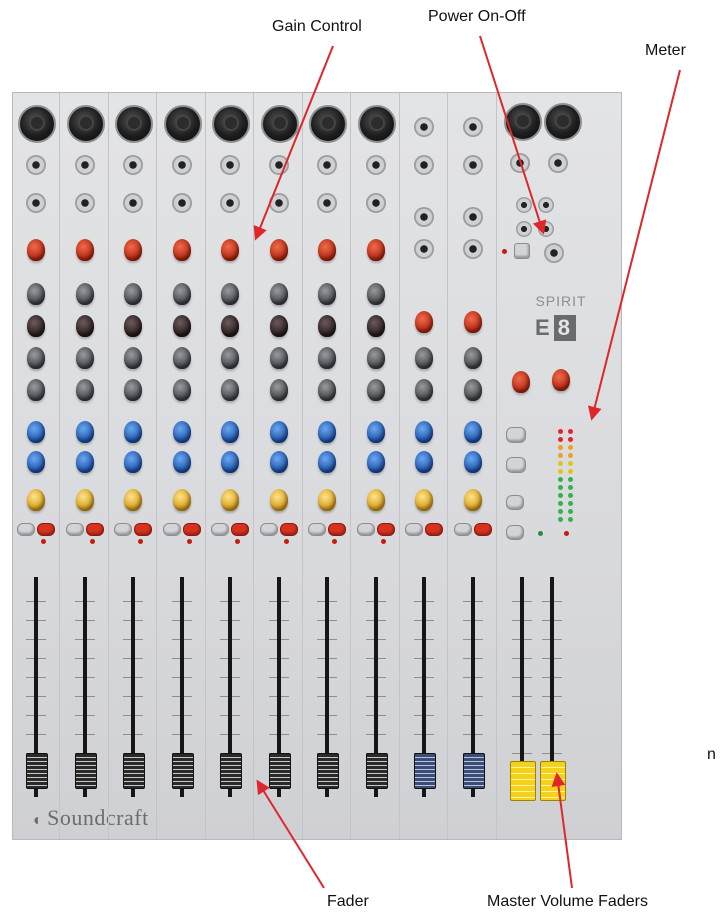  I want to click on phones-level-knob, so click(521, 382).